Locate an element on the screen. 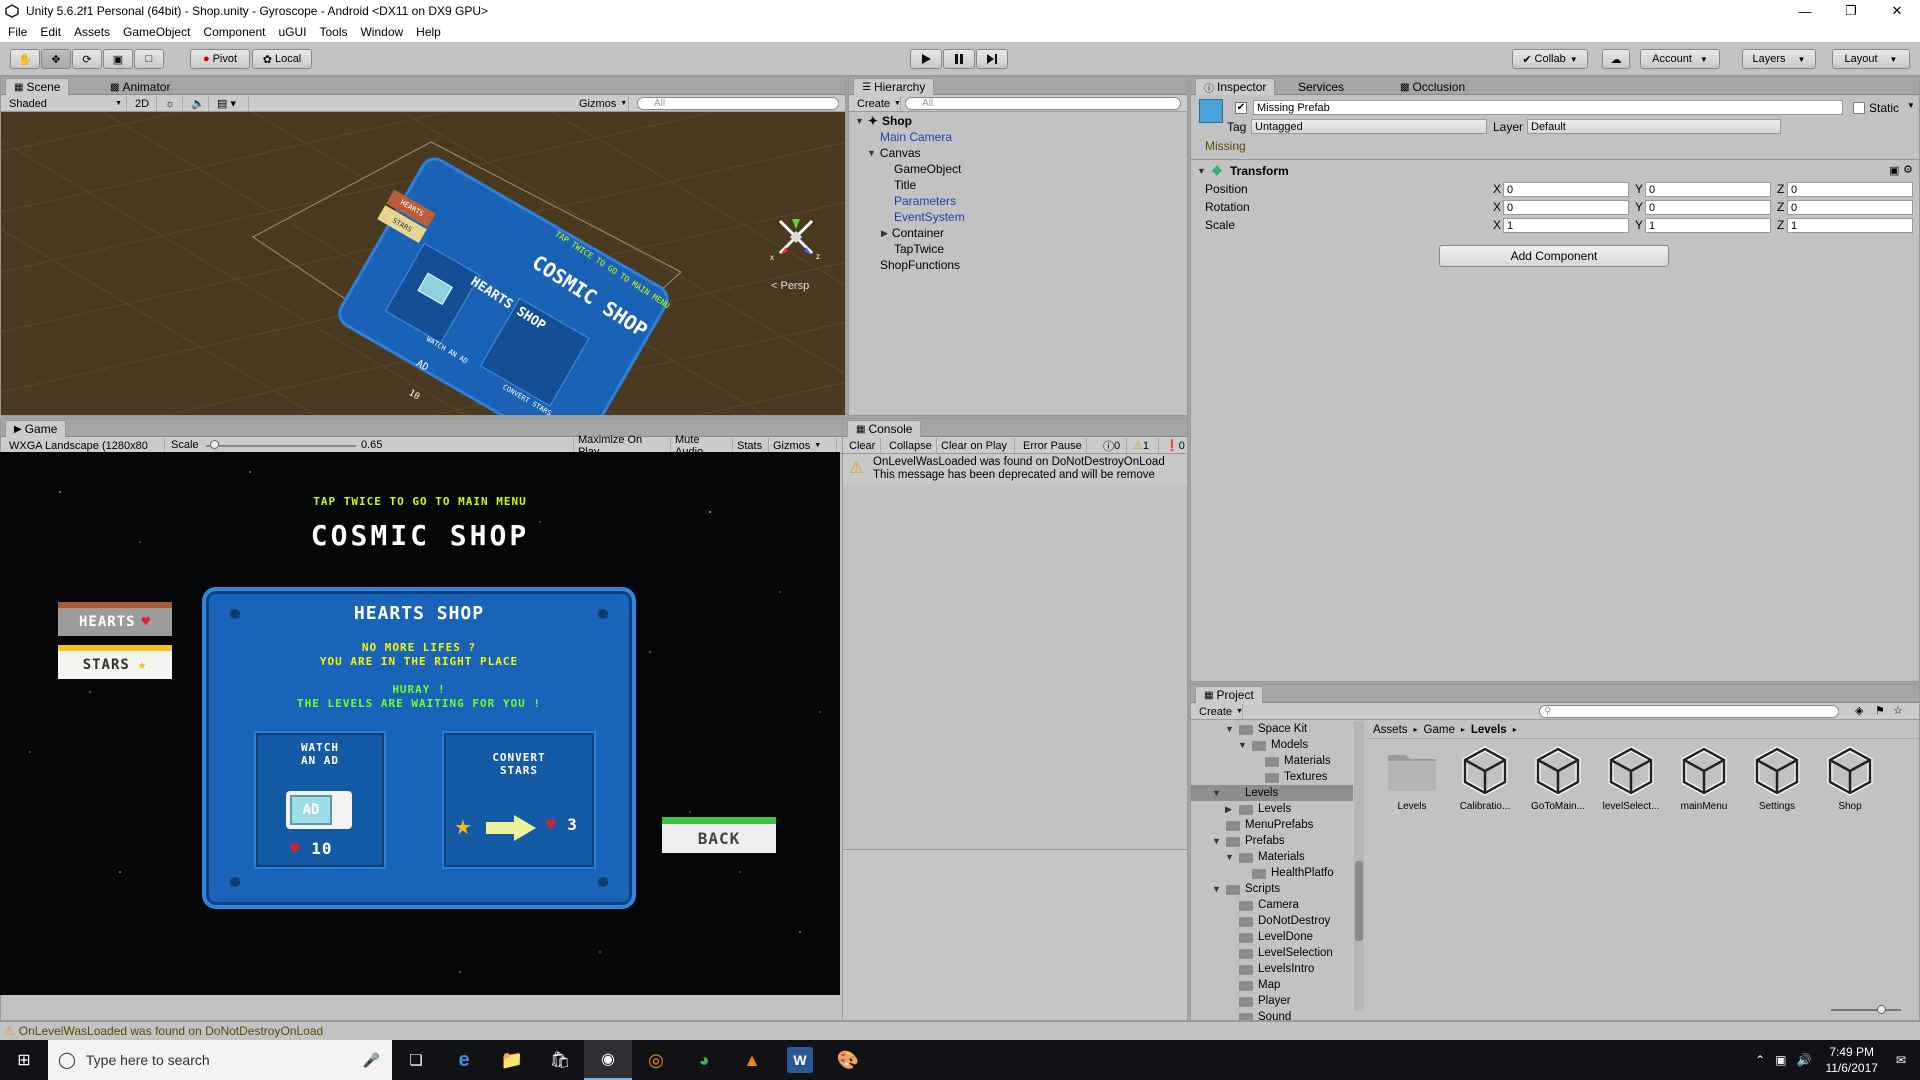 The height and width of the screenshot is (1080, 1920). menu-tools: Tools is located at coordinates (333, 32).